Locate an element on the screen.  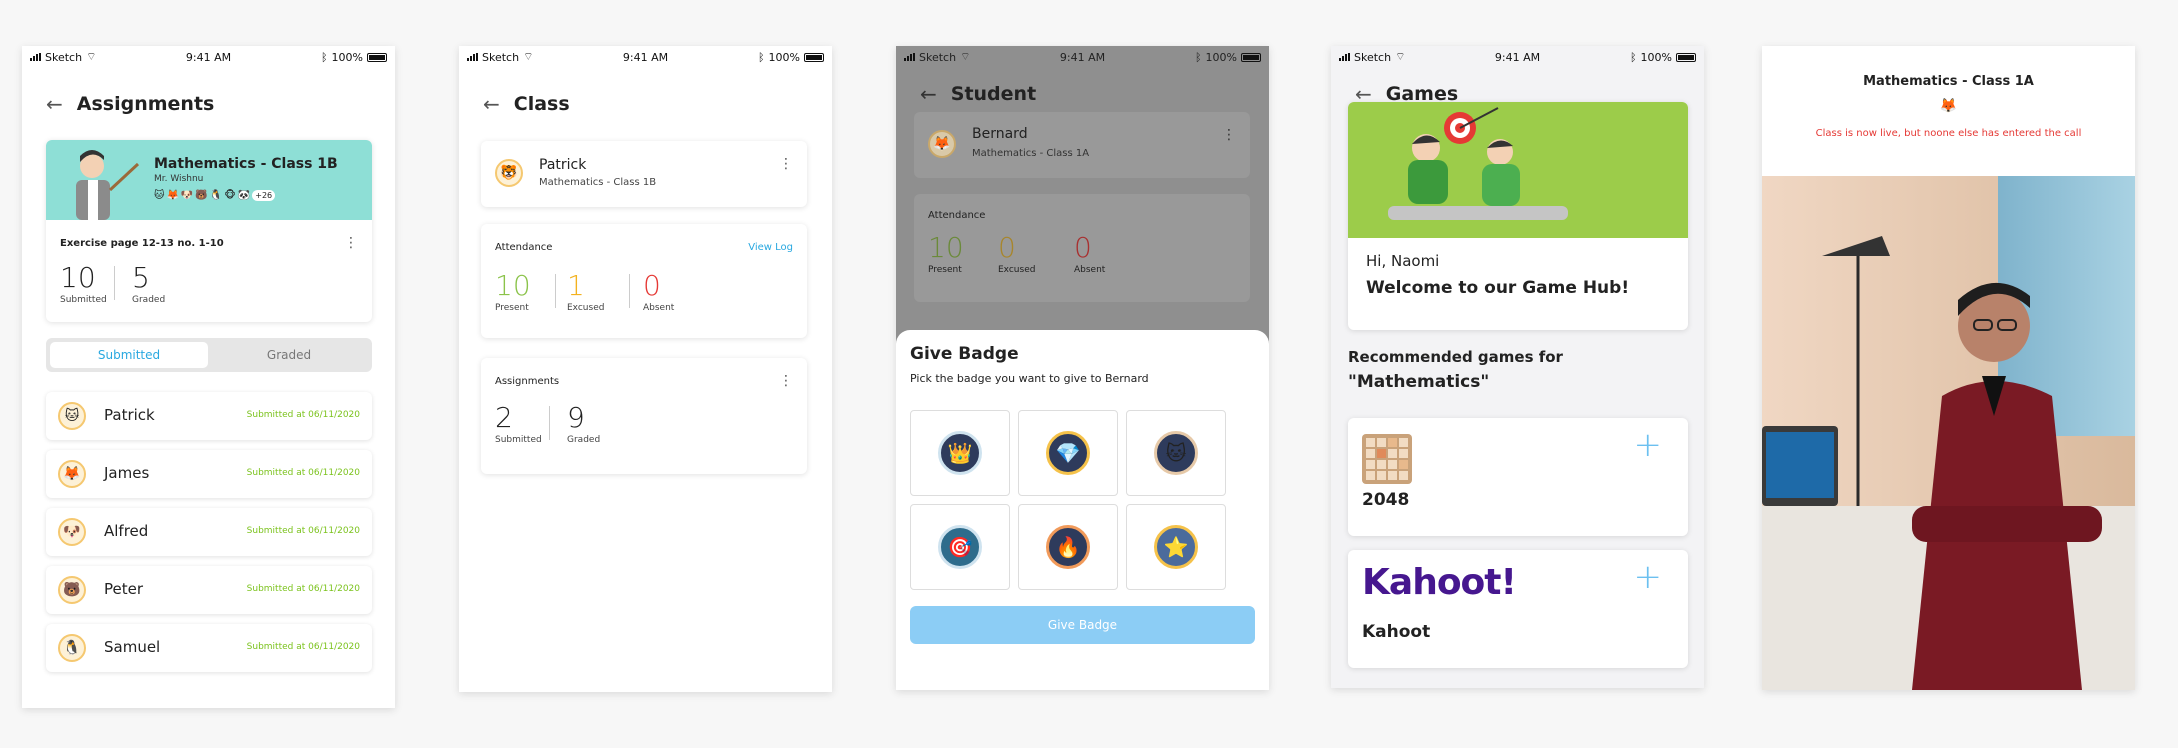
crown-badge-icon: 👑 is located at coordinates (960, 453).